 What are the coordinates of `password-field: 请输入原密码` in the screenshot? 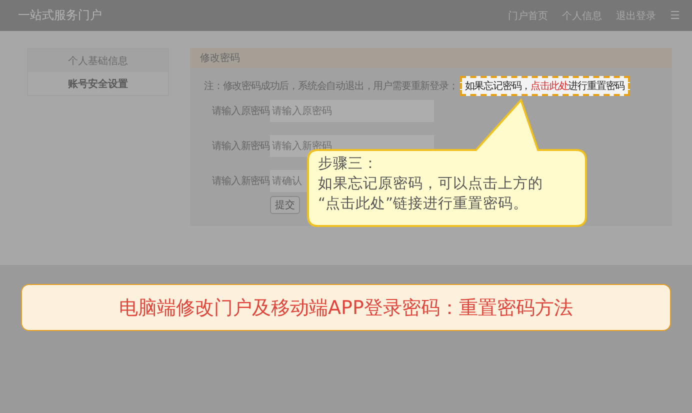 It's located at (352, 111).